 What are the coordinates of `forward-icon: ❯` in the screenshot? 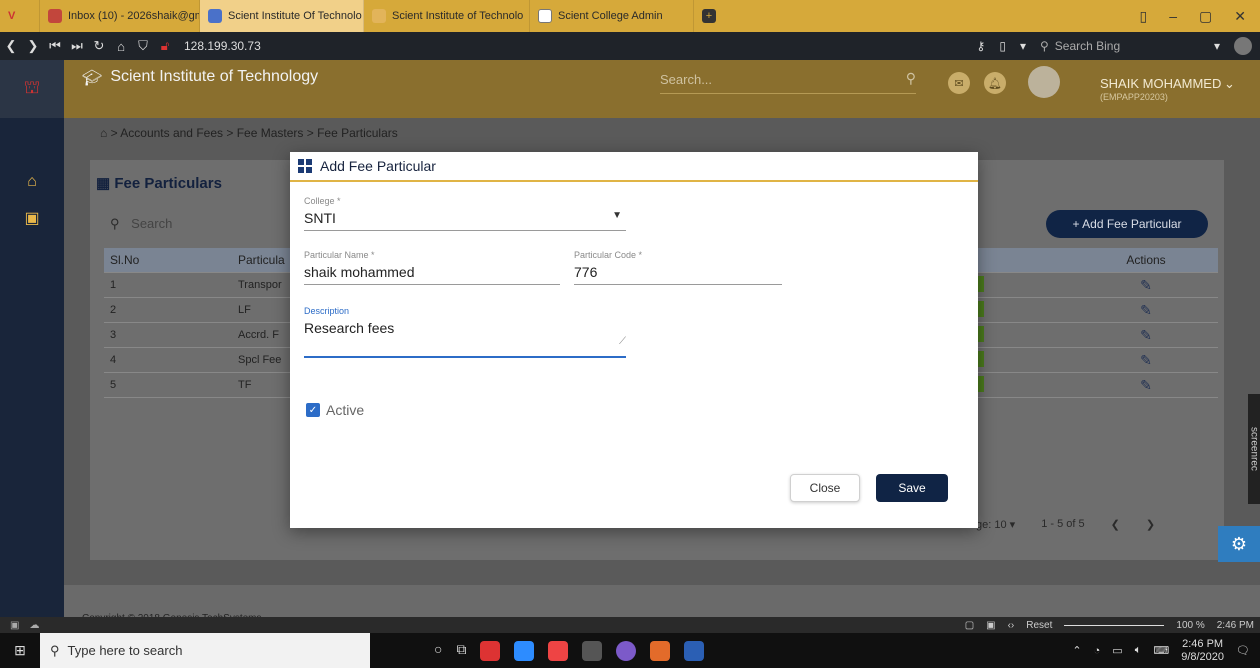 It's located at (33, 46).